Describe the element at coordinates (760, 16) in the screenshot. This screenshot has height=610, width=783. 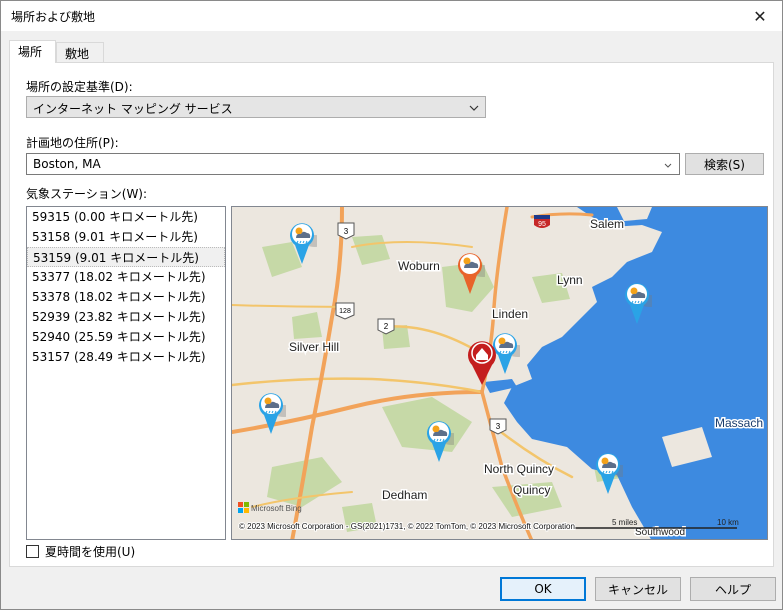
I see `close-icon: ✕` at that location.